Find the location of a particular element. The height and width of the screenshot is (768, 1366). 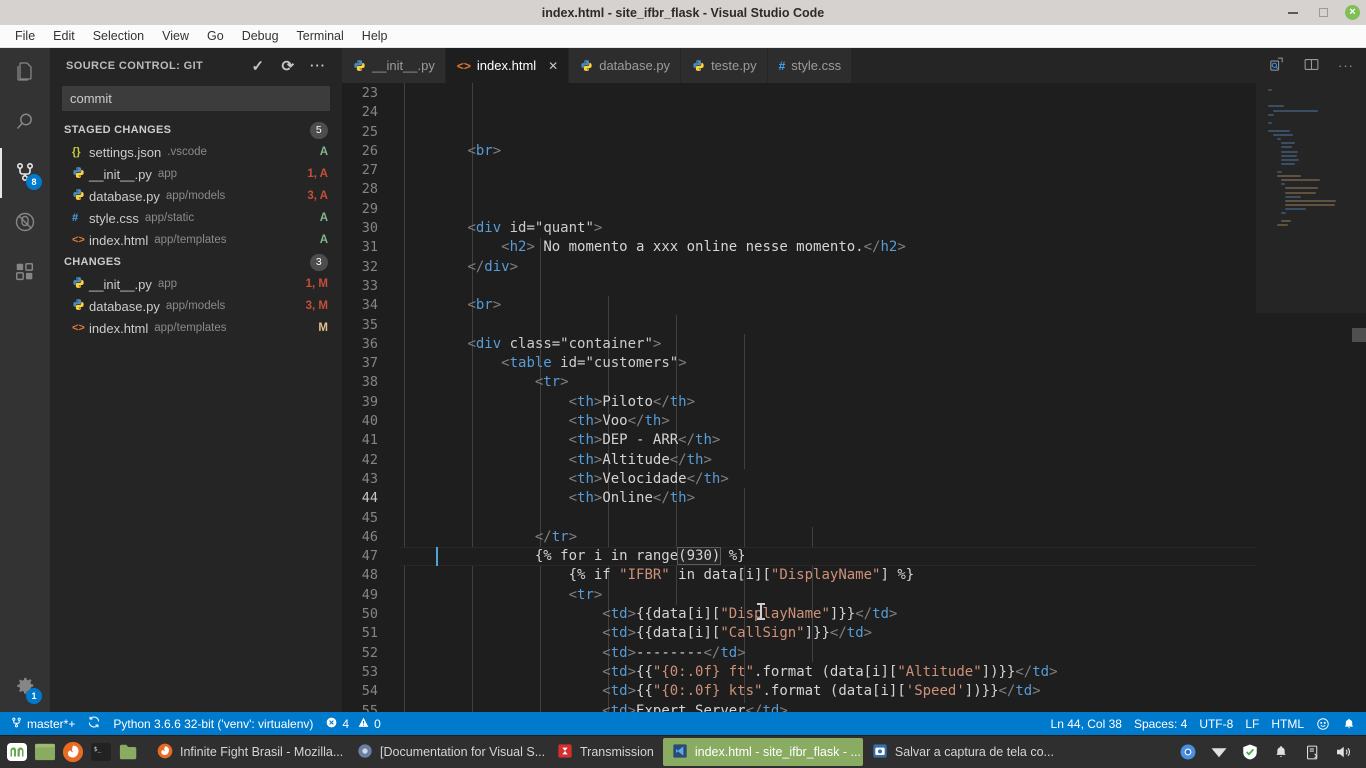

statusbar-eol: LF is located at coordinates (1252, 723).